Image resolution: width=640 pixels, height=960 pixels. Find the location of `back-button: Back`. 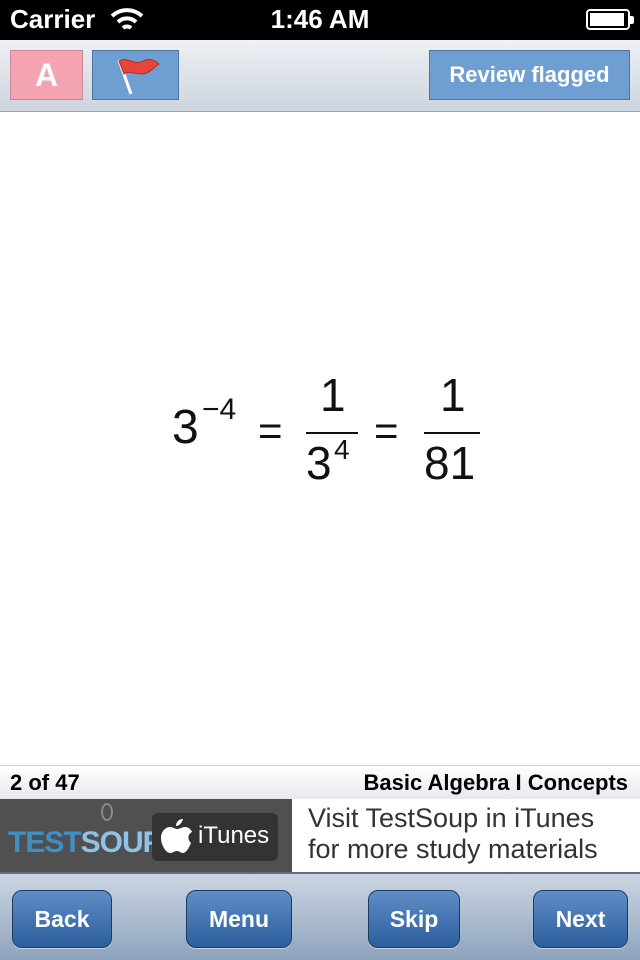

back-button: Back is located at coordinates (62, 919).